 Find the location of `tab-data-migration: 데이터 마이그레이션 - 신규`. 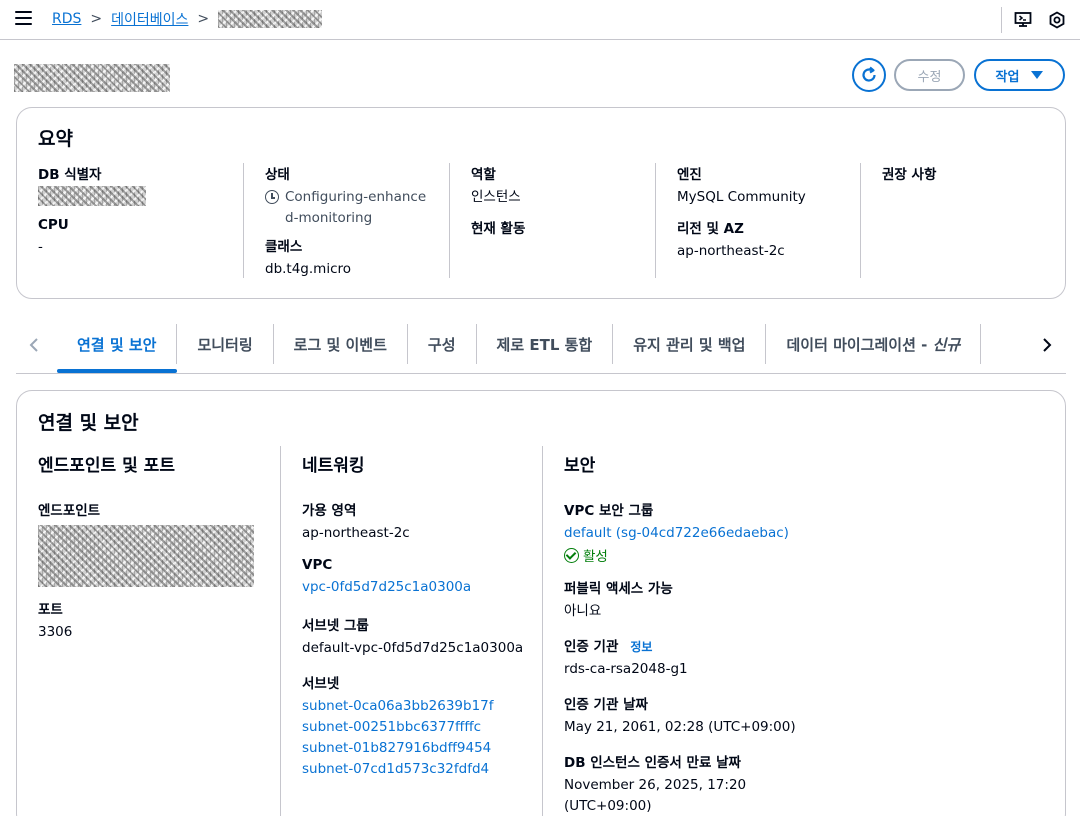

tab-data-migration: 데이터 마이그레이션 - 신규 is located at coordinates (874, 344).